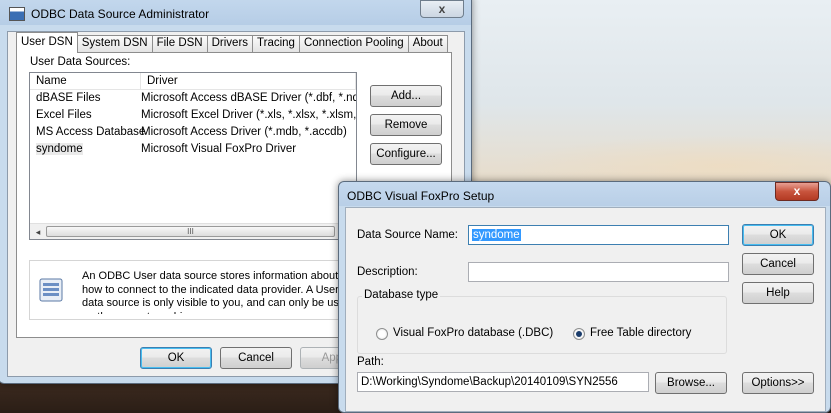 This screenshot has width=831, height=413. Describe the element at coordinates (120, 14) in the screenshot. I see `window-title: ODBC Data Source Administrator` at that location.